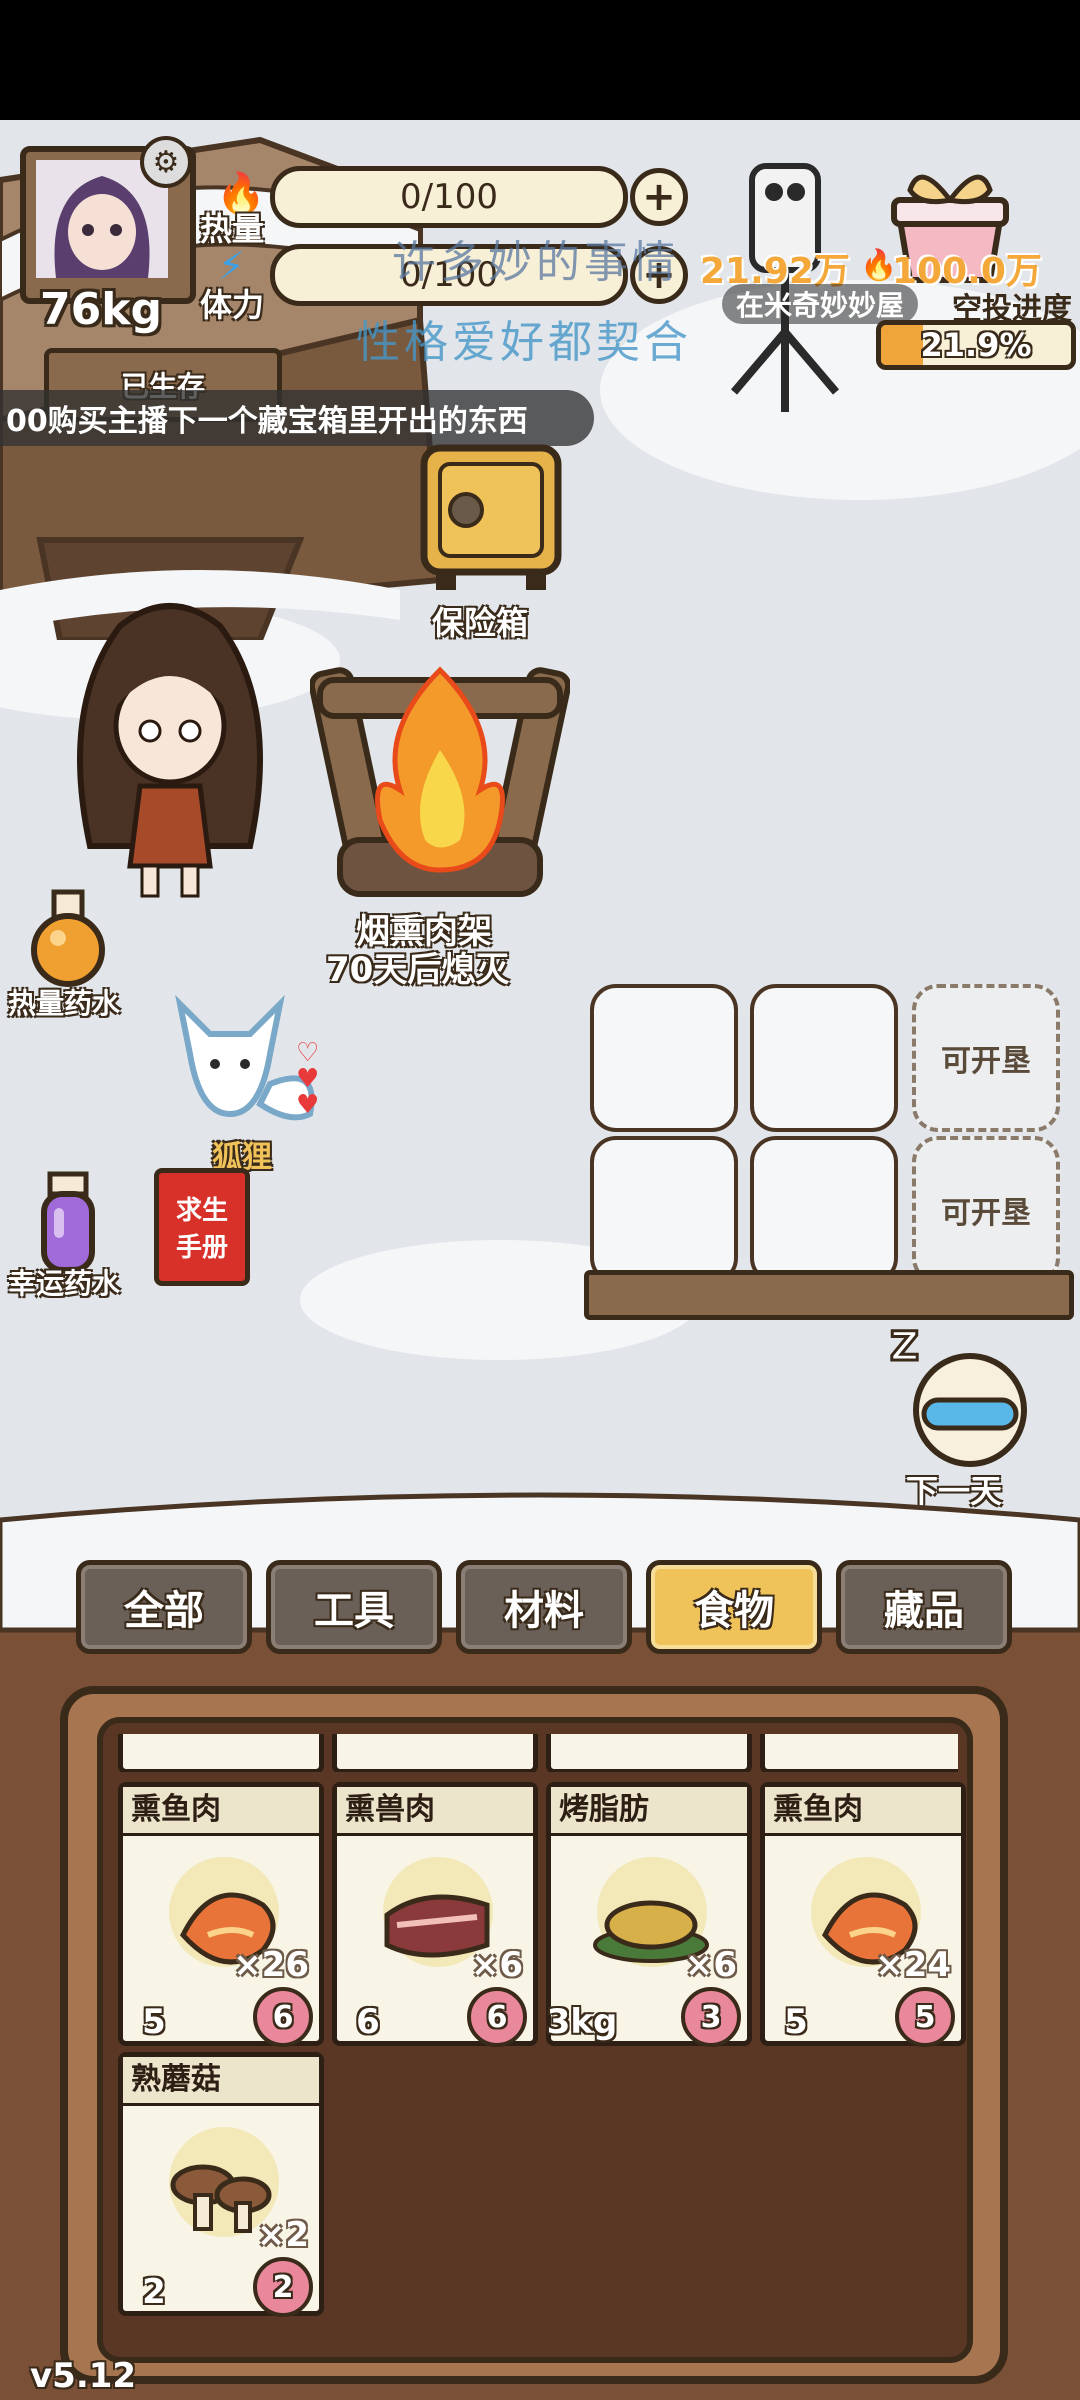 Image resolution: width=1080 pixels, height=2400 pixels. I want to click on item-name: 熏兽肉, so click(435, 1811).